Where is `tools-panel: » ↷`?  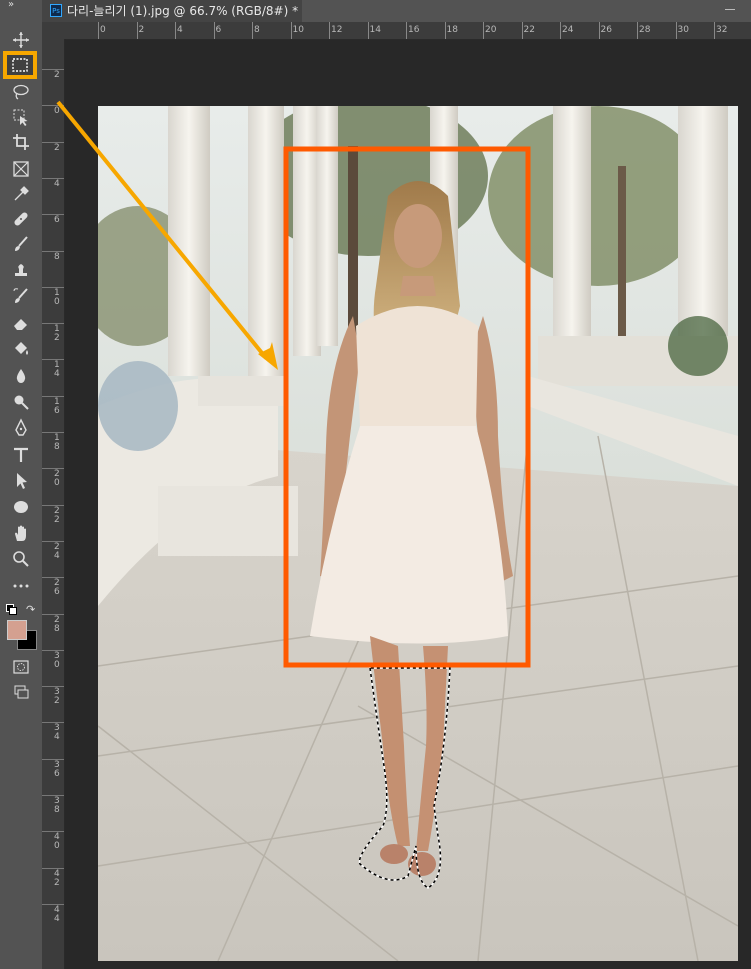
tools-panel: » ↷ is located at coordinates (21, 484).